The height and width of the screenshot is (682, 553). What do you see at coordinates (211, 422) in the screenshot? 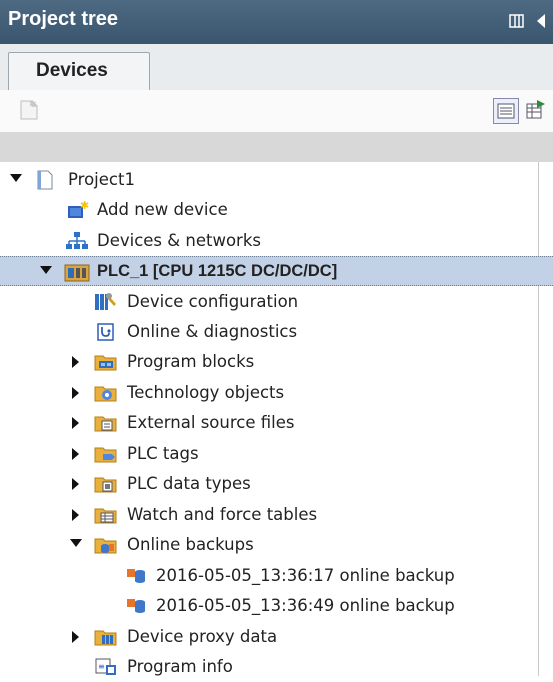
I see `tree-item-label: External source files` at bounding box center [211, 422].